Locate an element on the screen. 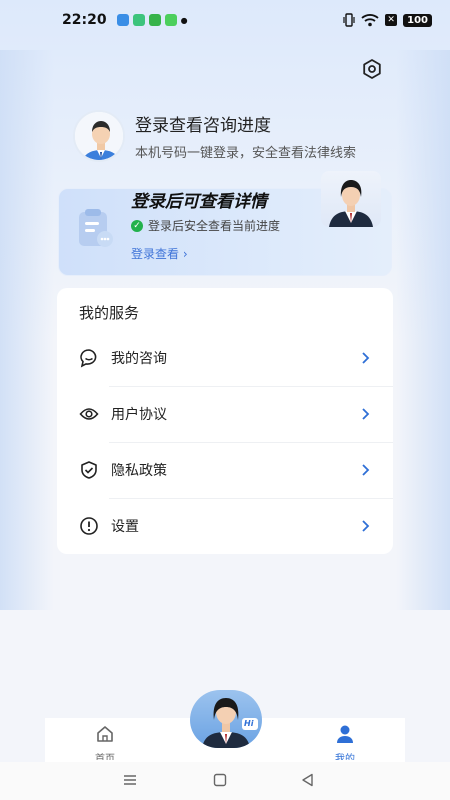 The width and height of the screenshot is (450, 800). status-bar: 22:20 ● ✕ 100 is located at coordinates (225, 20).